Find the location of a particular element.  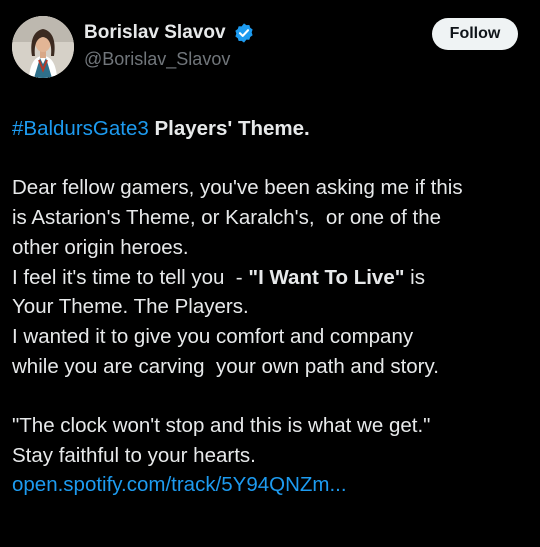

post-title-line: #BaldursGate3 Players' Theme. is located at coordinates (272, 129).